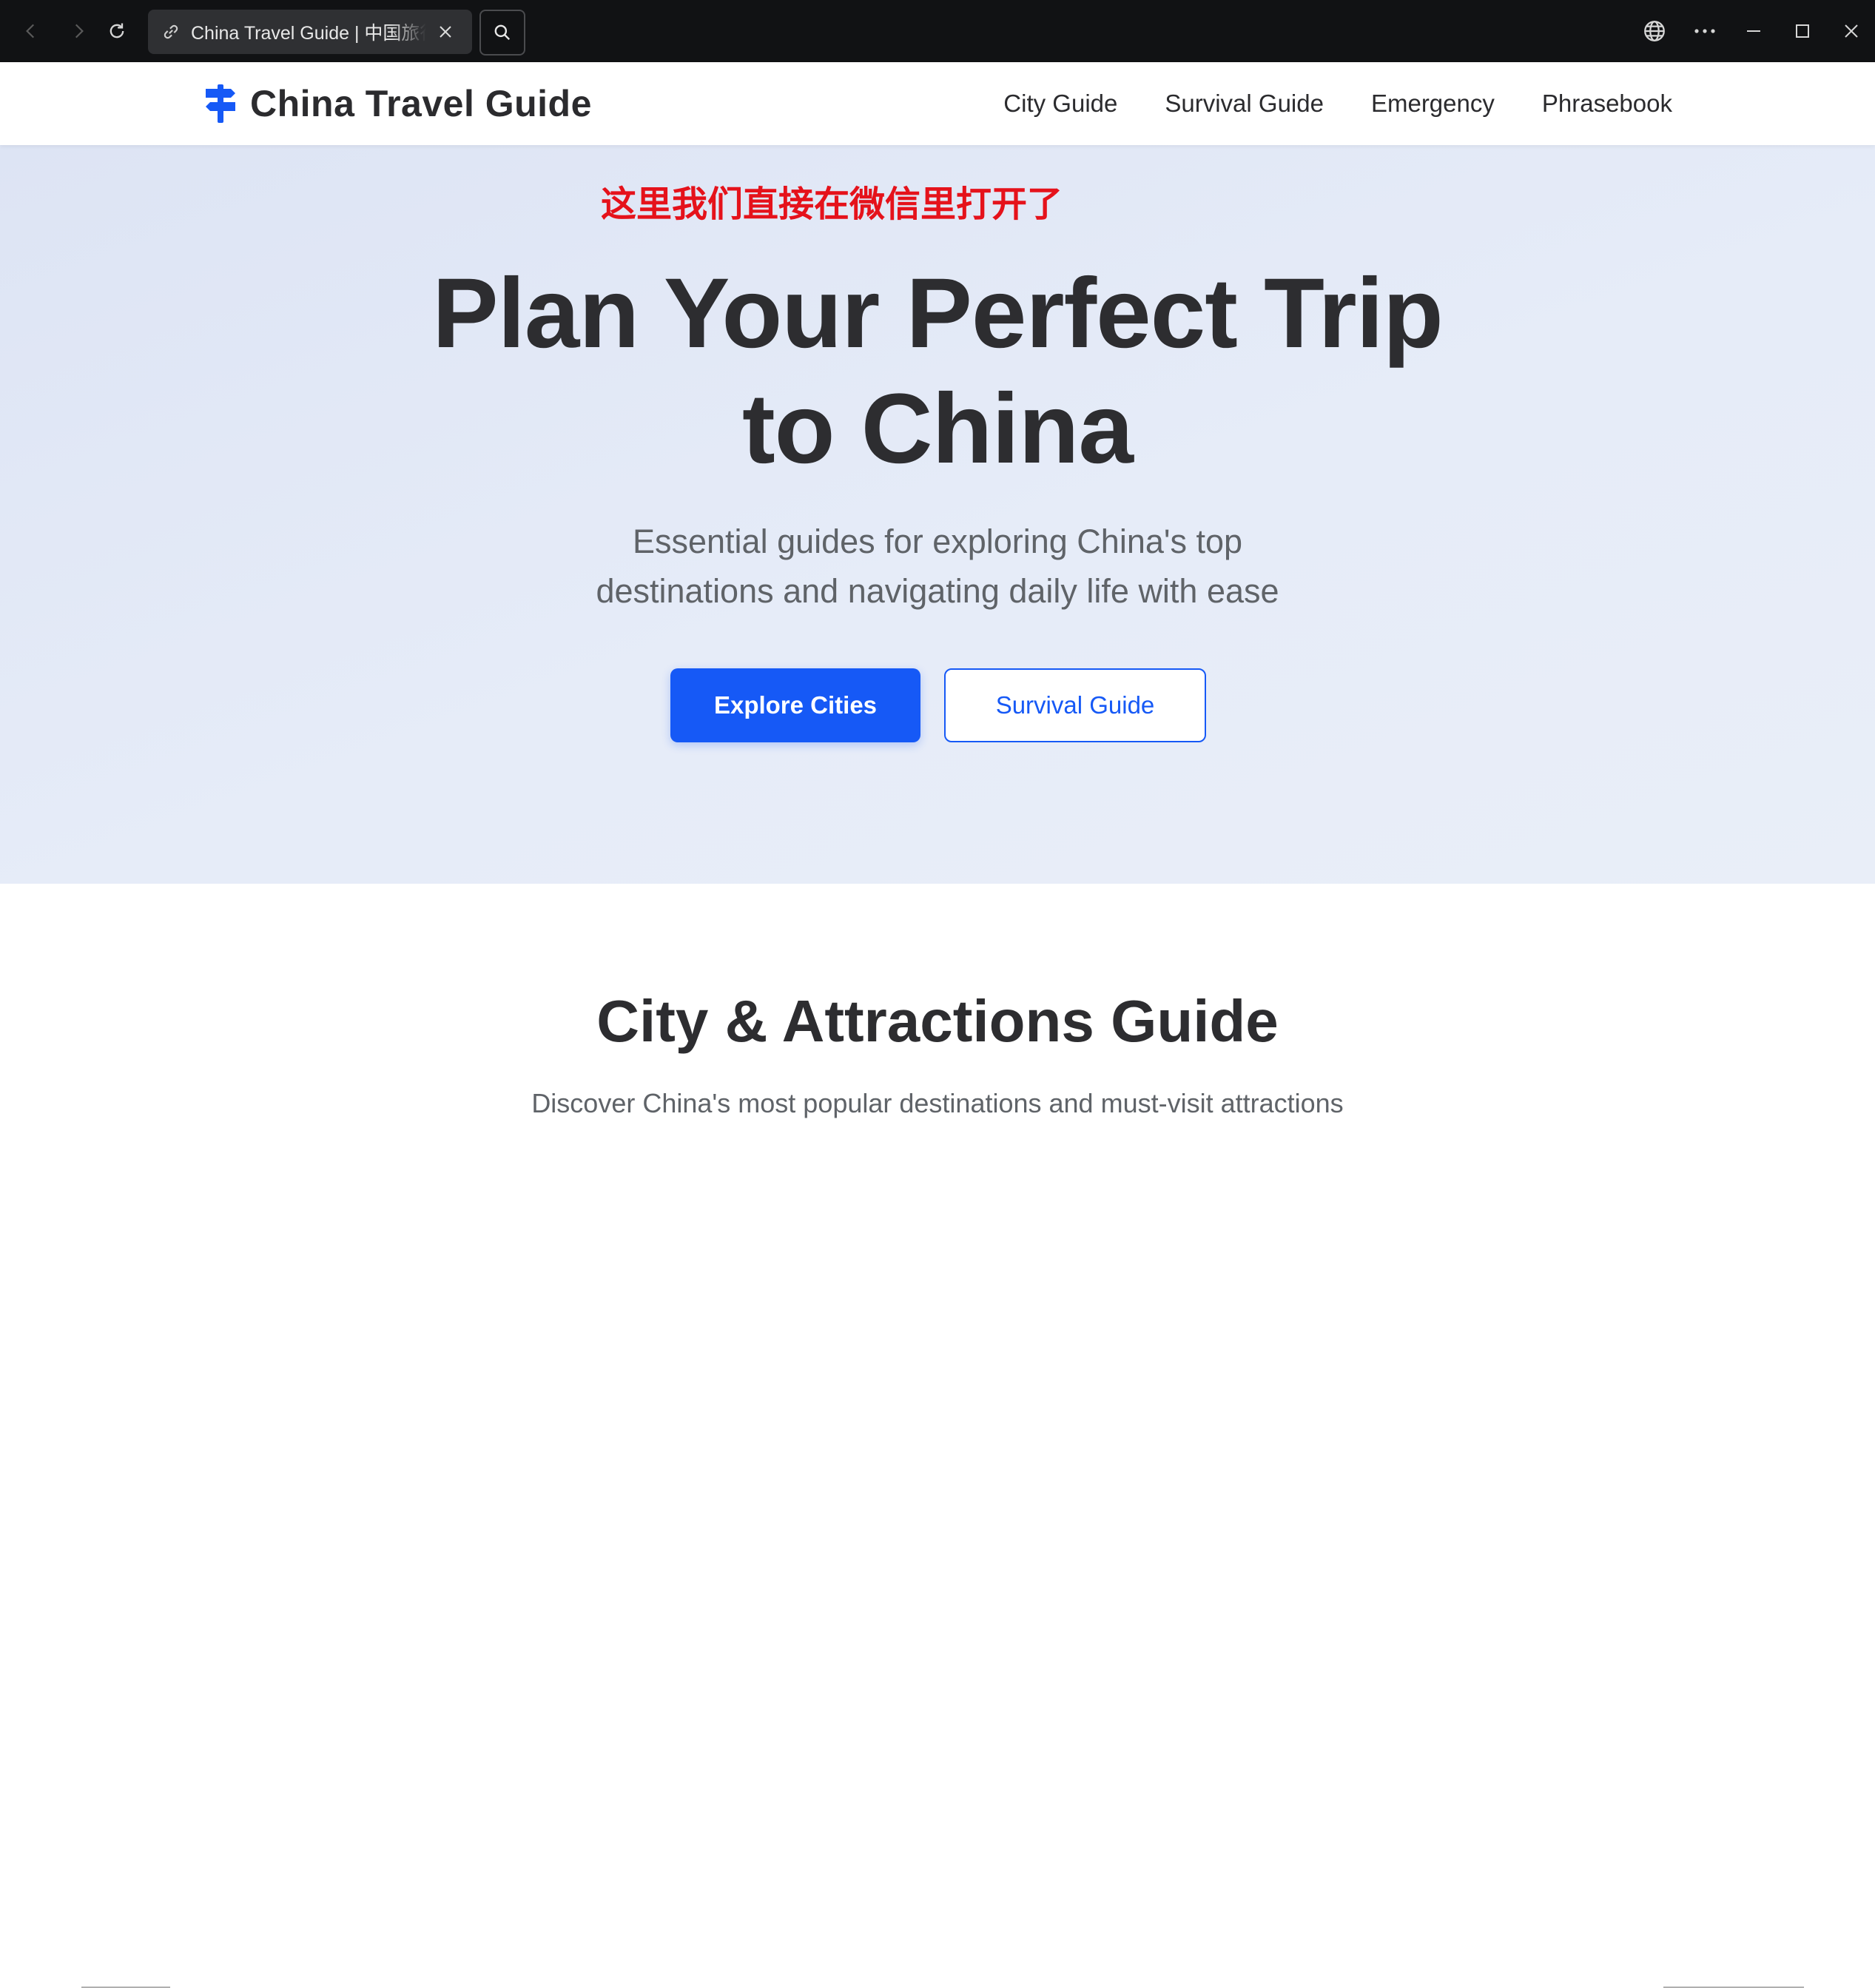 The height and width of the screenshot is (1988, 1875). What do you see at coordinates (445, 32) in the screenshot?
I see `close-icon` at bounding box center [445, 32].